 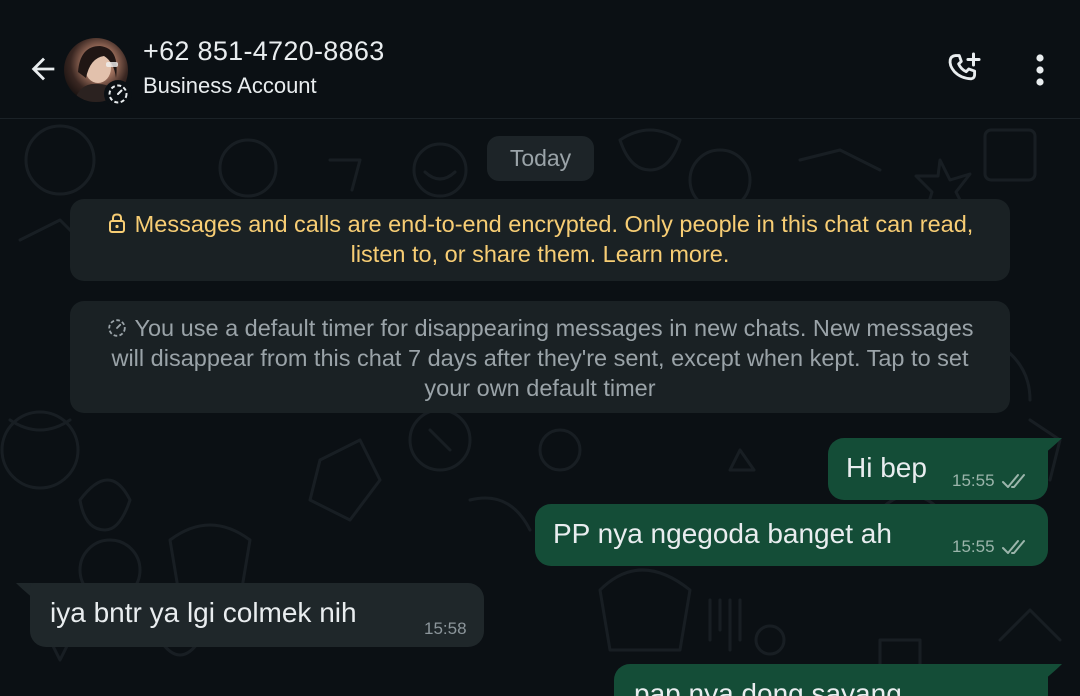 I want to click on add-call-icon, so click(x=964, y=66).